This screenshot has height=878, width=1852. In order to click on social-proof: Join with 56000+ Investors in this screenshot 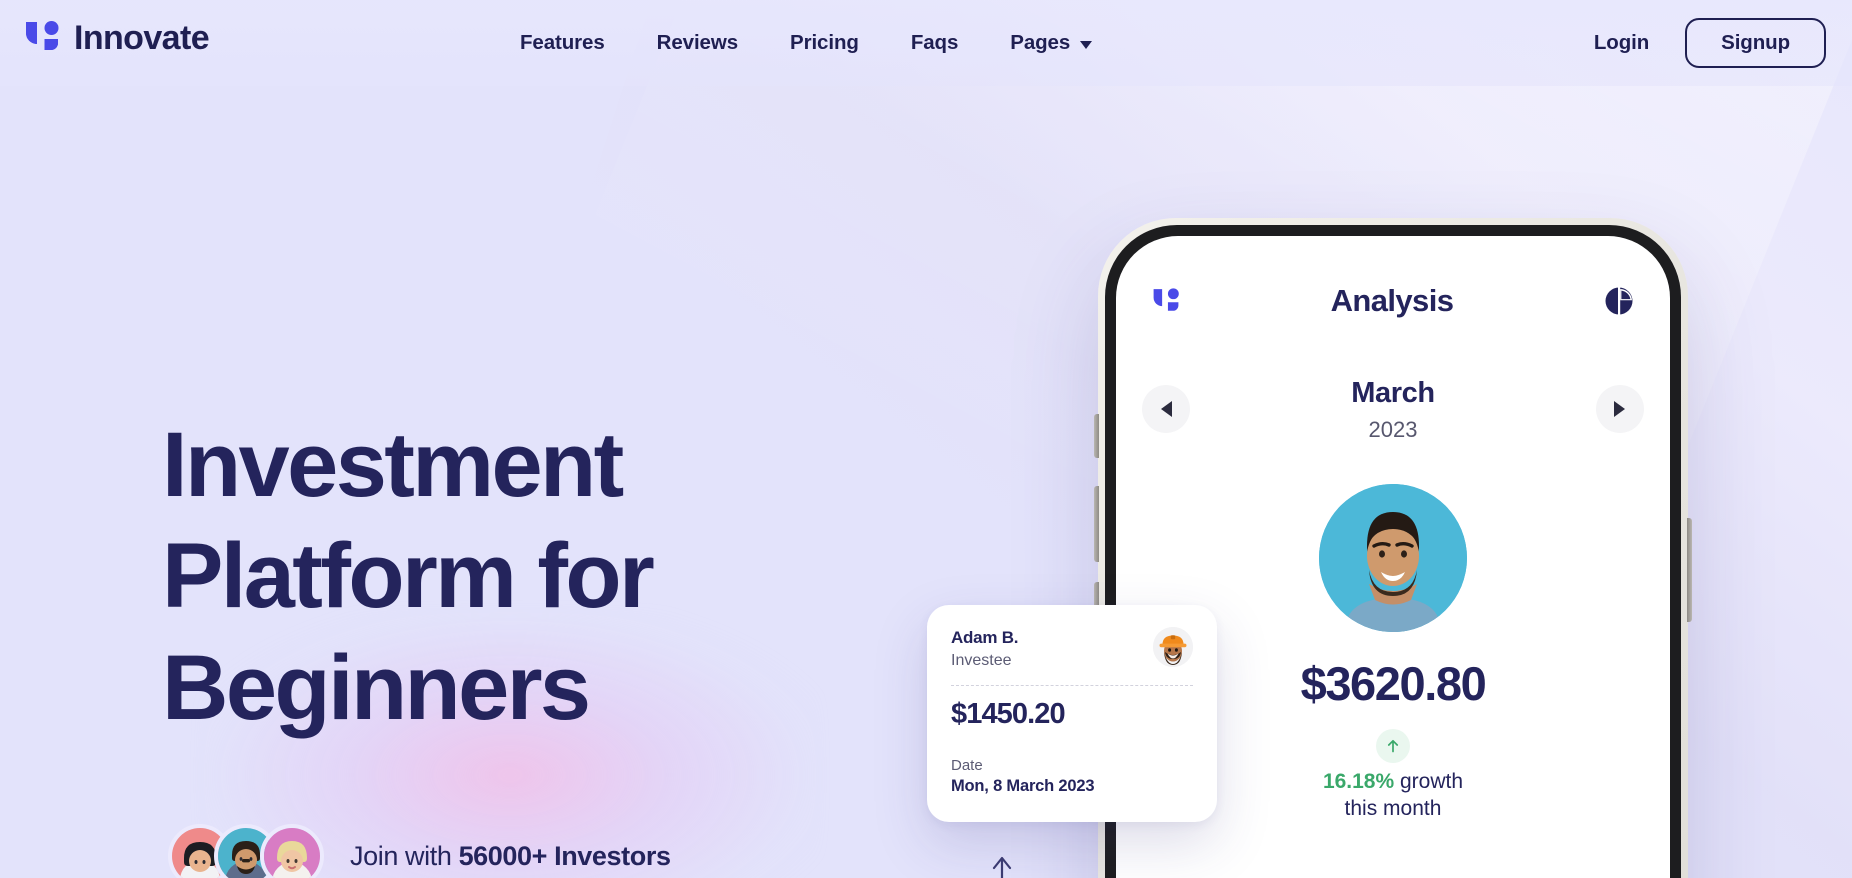, I will do `click(419, 851)`.